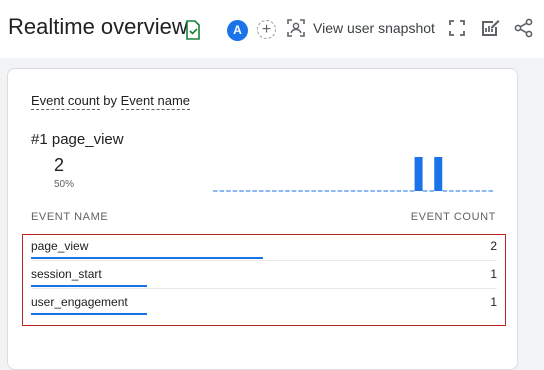  I want to click on avatar: A, so click(237, 30).